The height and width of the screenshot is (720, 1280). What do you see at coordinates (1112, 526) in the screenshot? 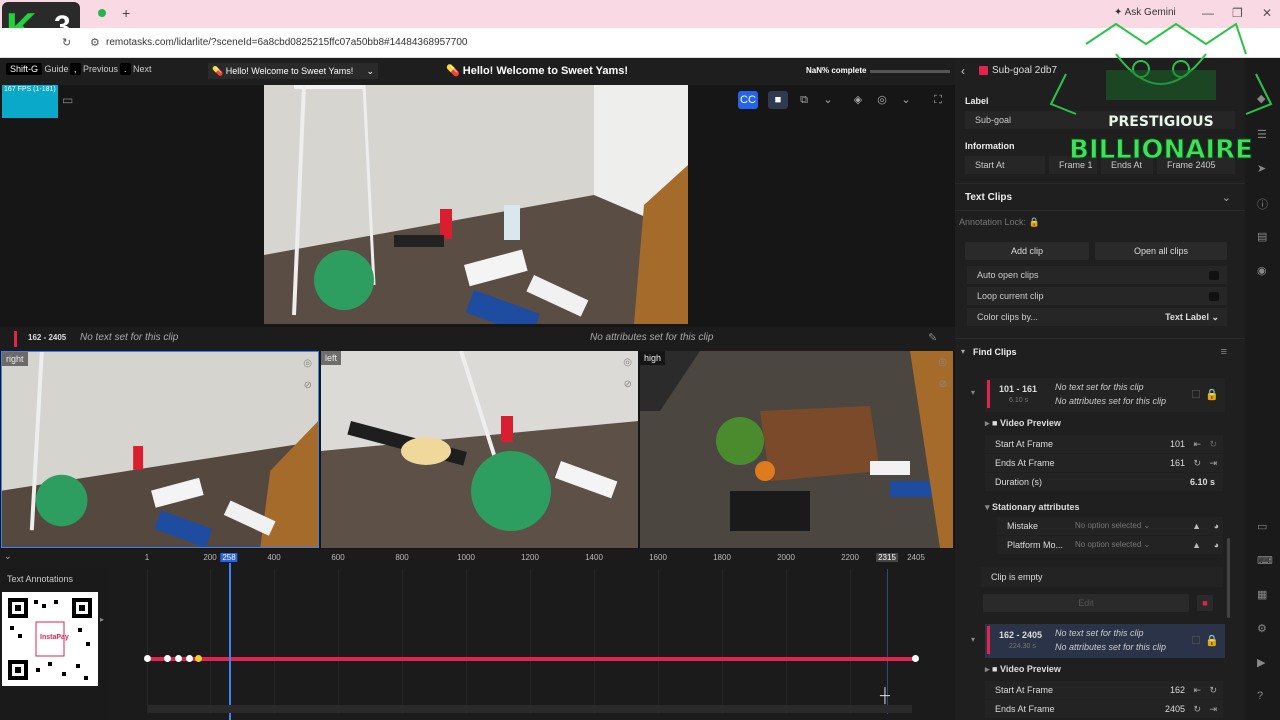
I see `mistake-select: No option selected ⌄` at bounding box center [1112, 526].